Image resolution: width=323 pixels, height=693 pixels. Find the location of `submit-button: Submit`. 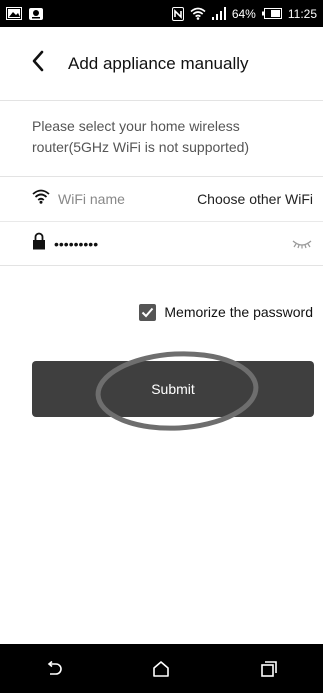

submit-button: Submit is located at coordinates (173, 389).